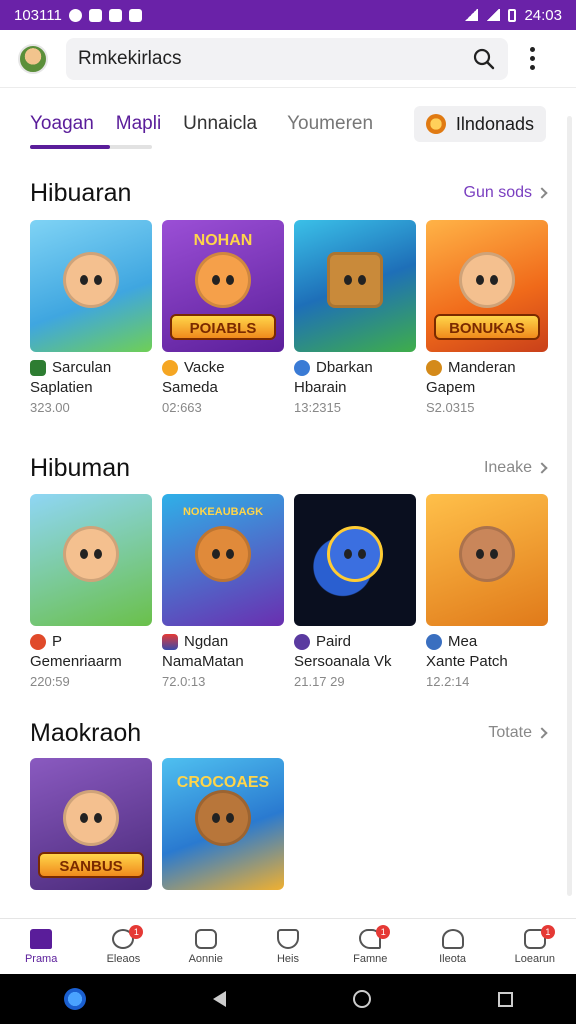 The width and height of the screenshot is (576, 1024). I want to click on tab-indicator, so click(91, 147).